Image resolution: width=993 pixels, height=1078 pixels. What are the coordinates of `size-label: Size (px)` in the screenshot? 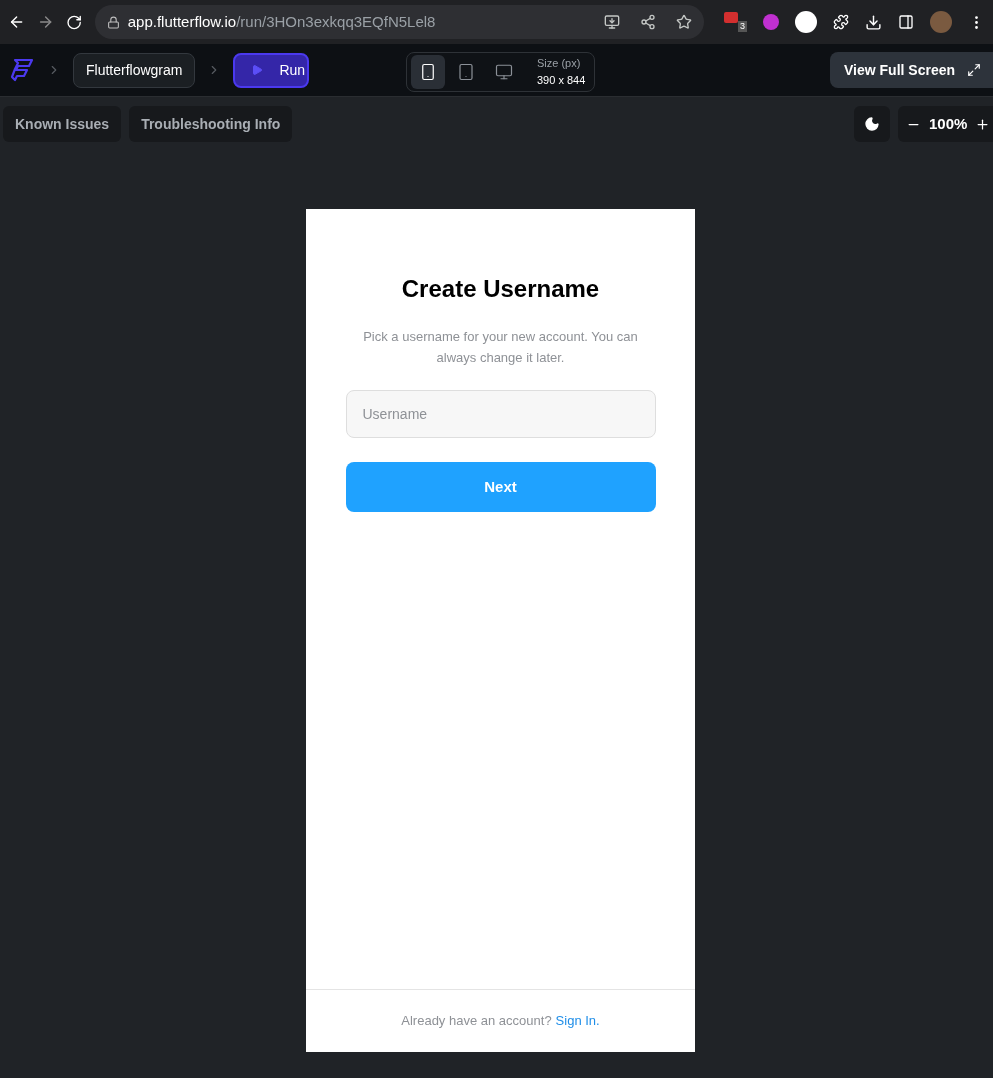 It's located at (559, 63).